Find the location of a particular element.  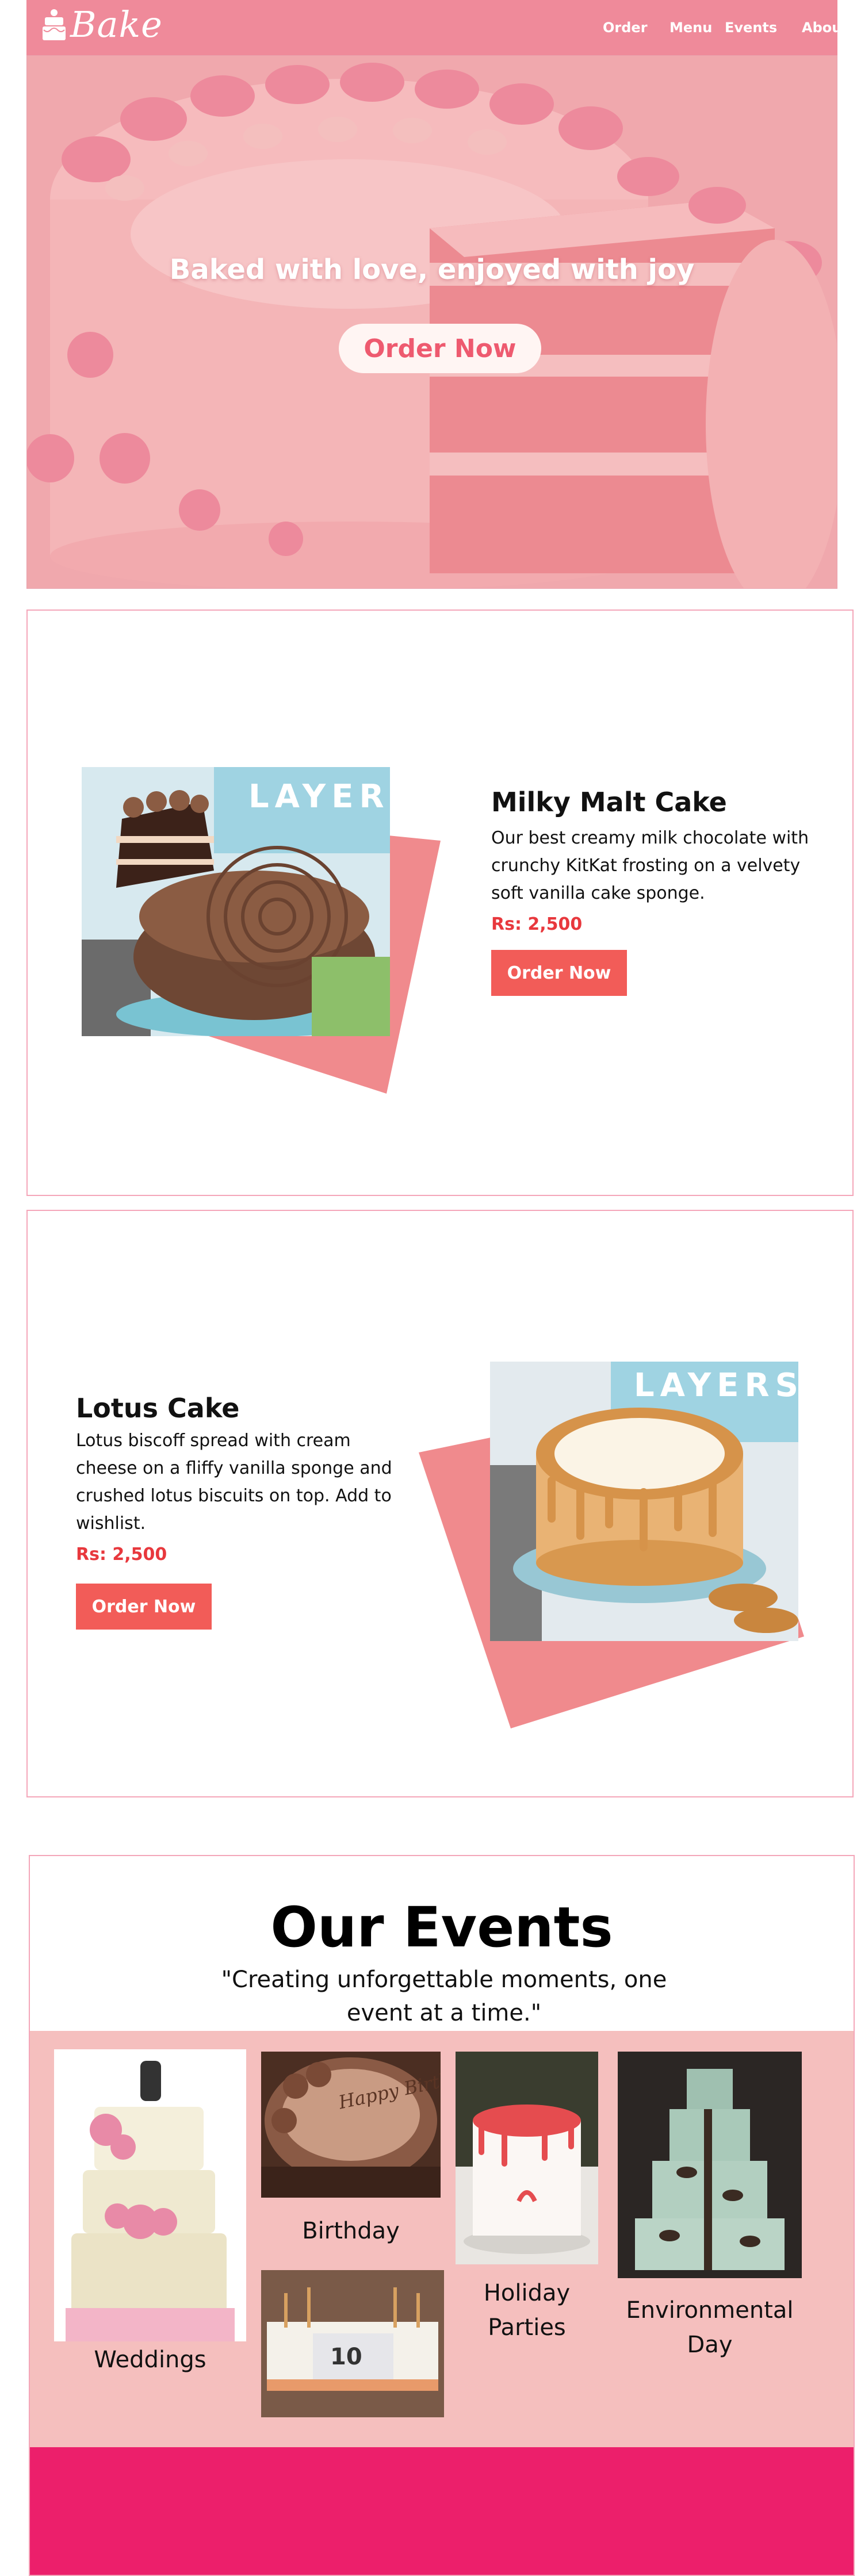

nav-item-order: Order is located at coordinates (625, 28).